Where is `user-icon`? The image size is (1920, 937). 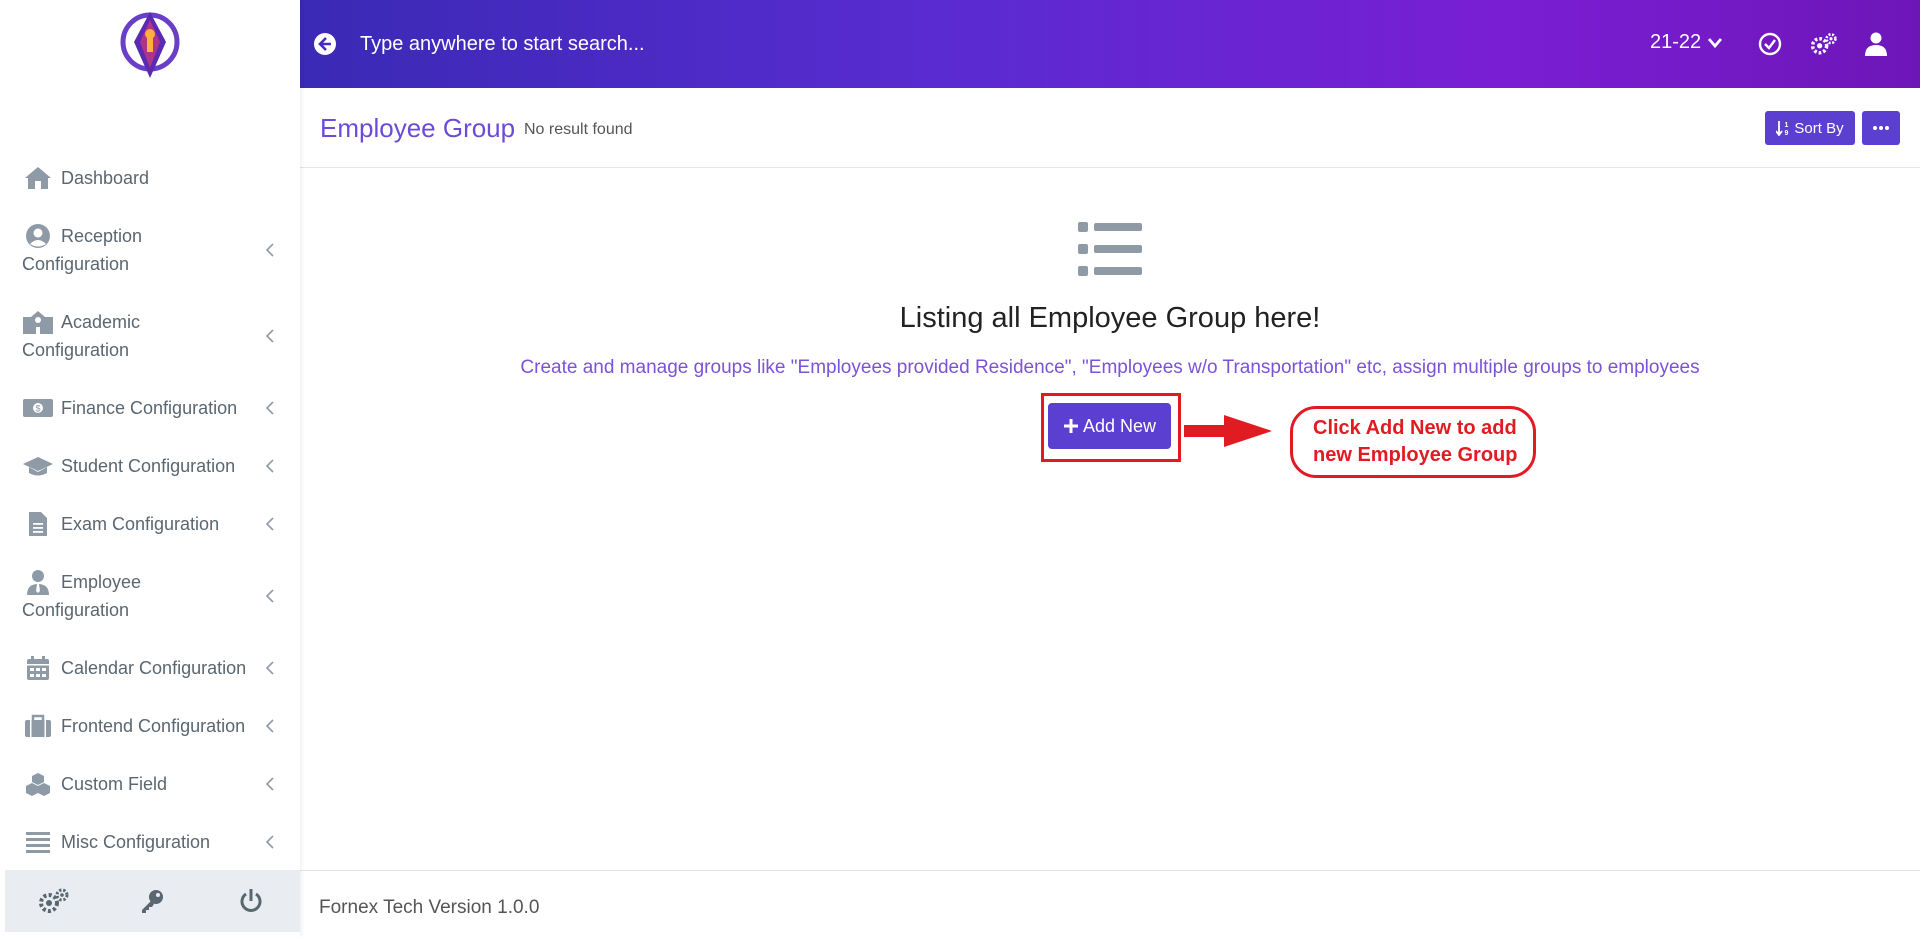
user-icon is located at coordinates (1876, 44).